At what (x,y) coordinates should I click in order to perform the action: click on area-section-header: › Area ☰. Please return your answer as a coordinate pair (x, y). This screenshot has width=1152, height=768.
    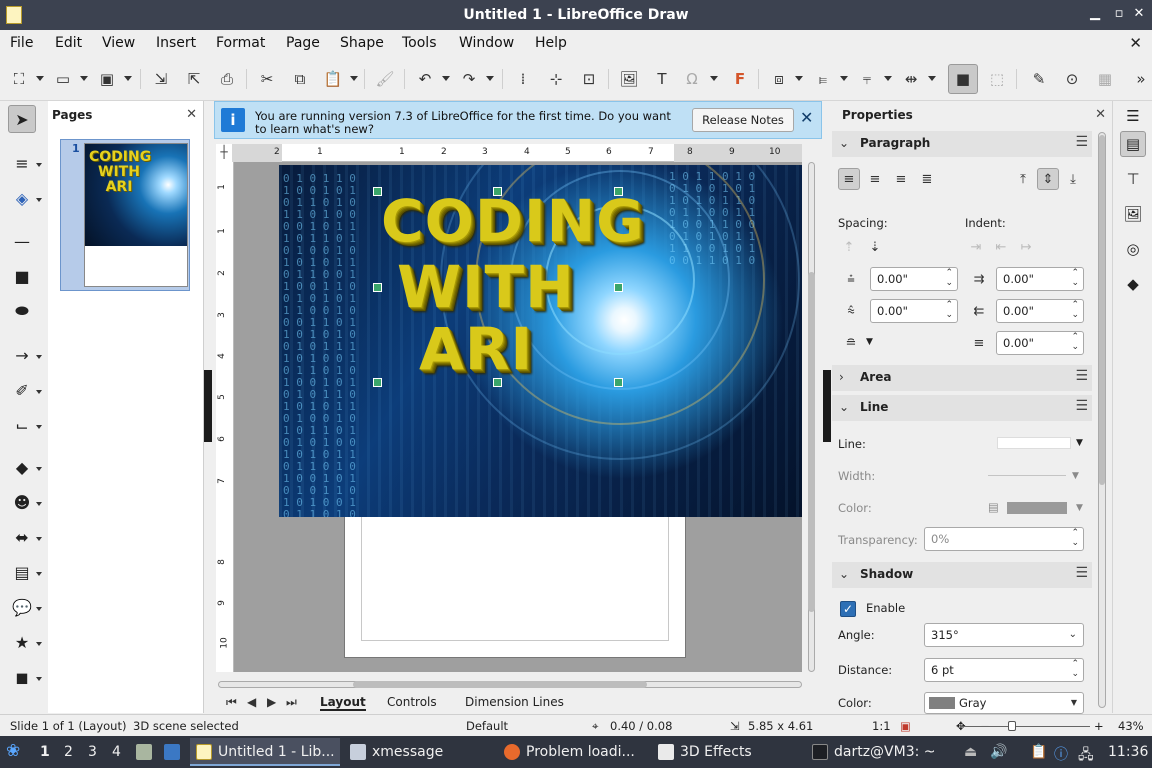
    Looking at the image, I should click on (962, 378).